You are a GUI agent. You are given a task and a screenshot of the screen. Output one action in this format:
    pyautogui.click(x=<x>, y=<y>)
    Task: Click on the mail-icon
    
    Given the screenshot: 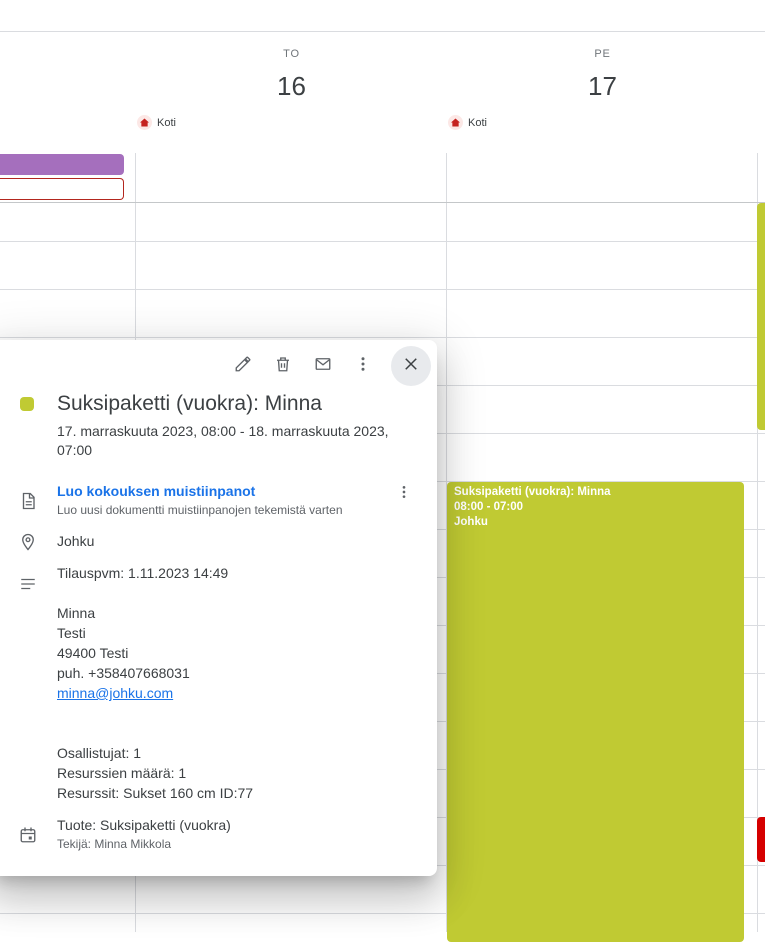 What is the action you would take?
    pyautogui.click(x=323, y=366)
    